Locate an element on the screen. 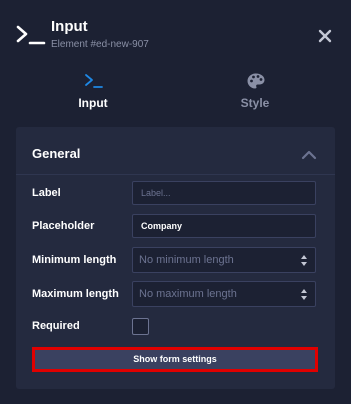 This screenshot has width=351, height=404. required-label: Required is located at coordinates (56, 326).